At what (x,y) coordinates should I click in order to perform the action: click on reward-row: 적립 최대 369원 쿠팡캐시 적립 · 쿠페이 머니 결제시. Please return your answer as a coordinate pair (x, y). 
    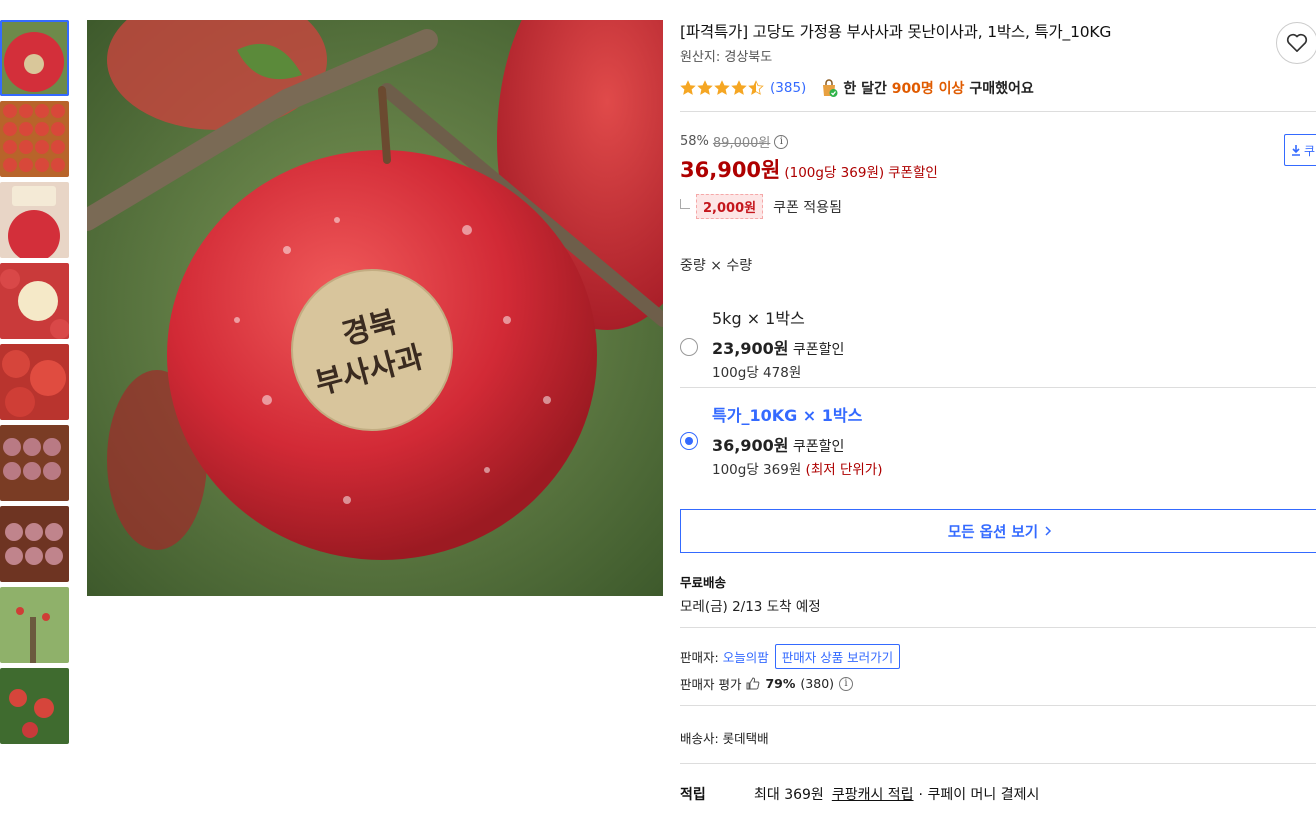
    Looking at the image, I should click on (998, 794).